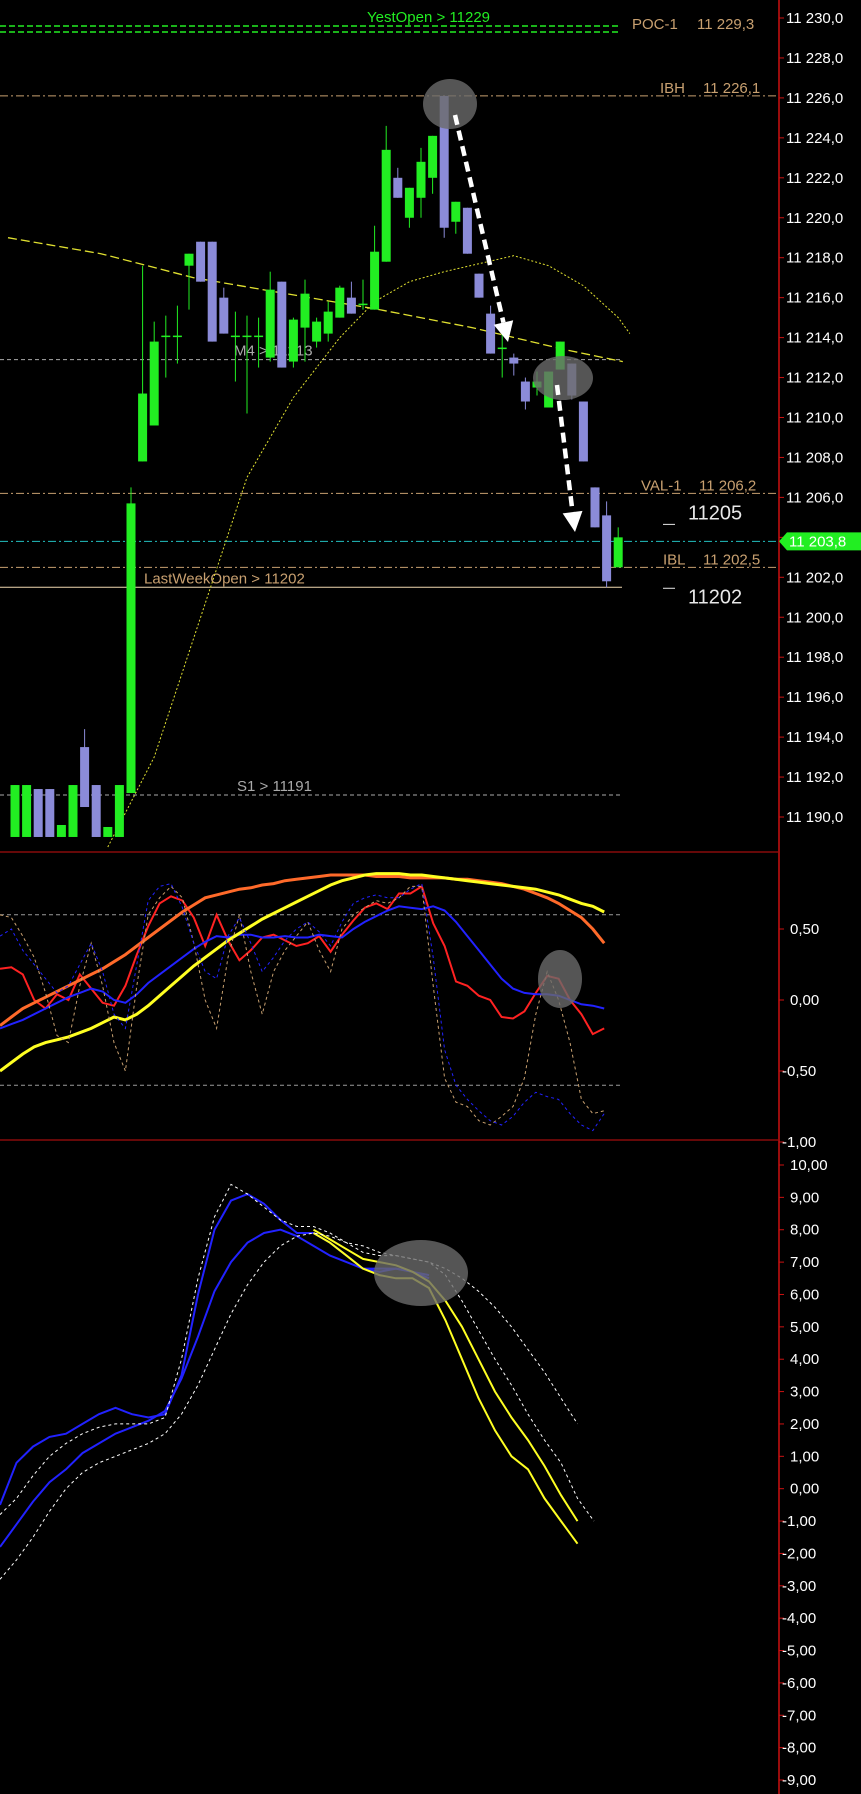  Describe the element at coordinates (804, 1327) in the screenshot. I see `axis-tick-label: 5,00` at that location.